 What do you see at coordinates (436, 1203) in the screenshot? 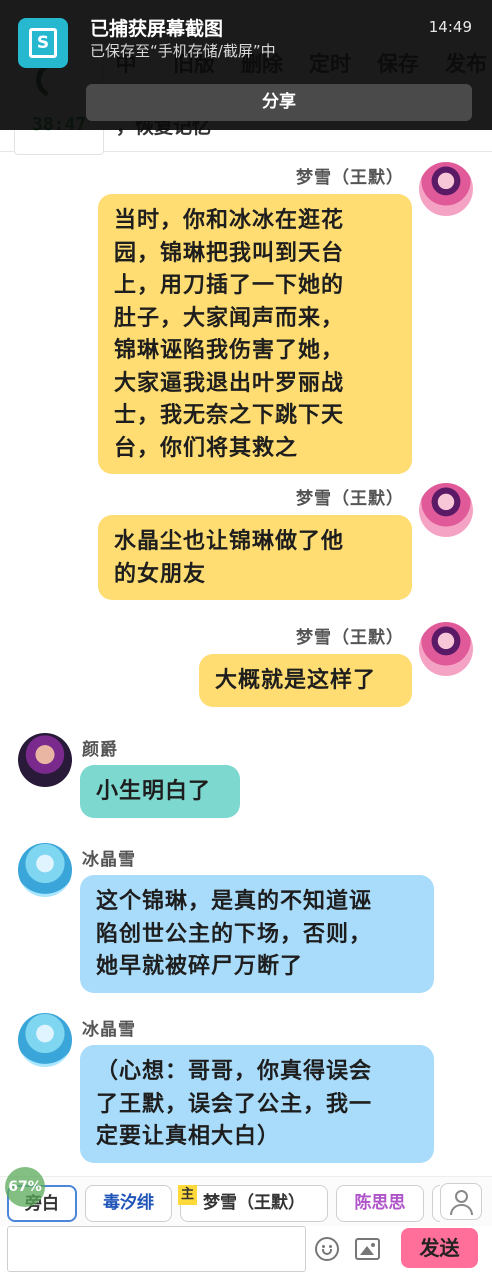
I see `character-chip-partial` at bounding box center [436, 1203].